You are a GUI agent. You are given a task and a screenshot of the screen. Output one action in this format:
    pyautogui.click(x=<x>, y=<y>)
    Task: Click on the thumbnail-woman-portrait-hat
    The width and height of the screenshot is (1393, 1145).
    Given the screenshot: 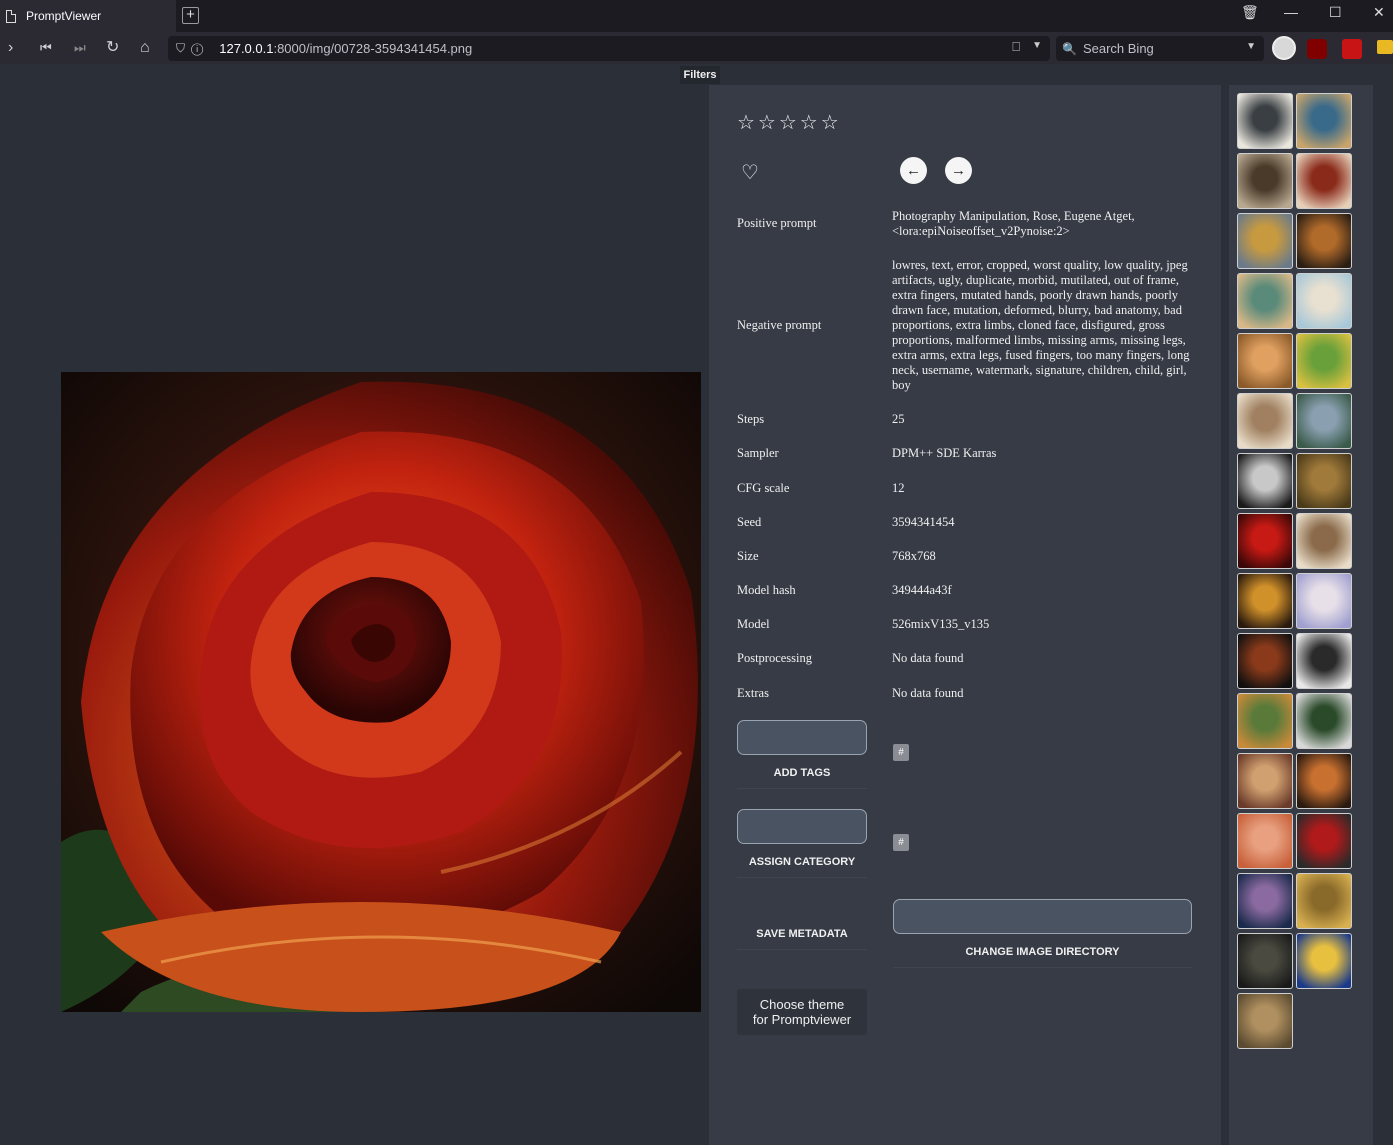 What is the action you would take?
    pyautogui.click(x=1324, y=181)
    